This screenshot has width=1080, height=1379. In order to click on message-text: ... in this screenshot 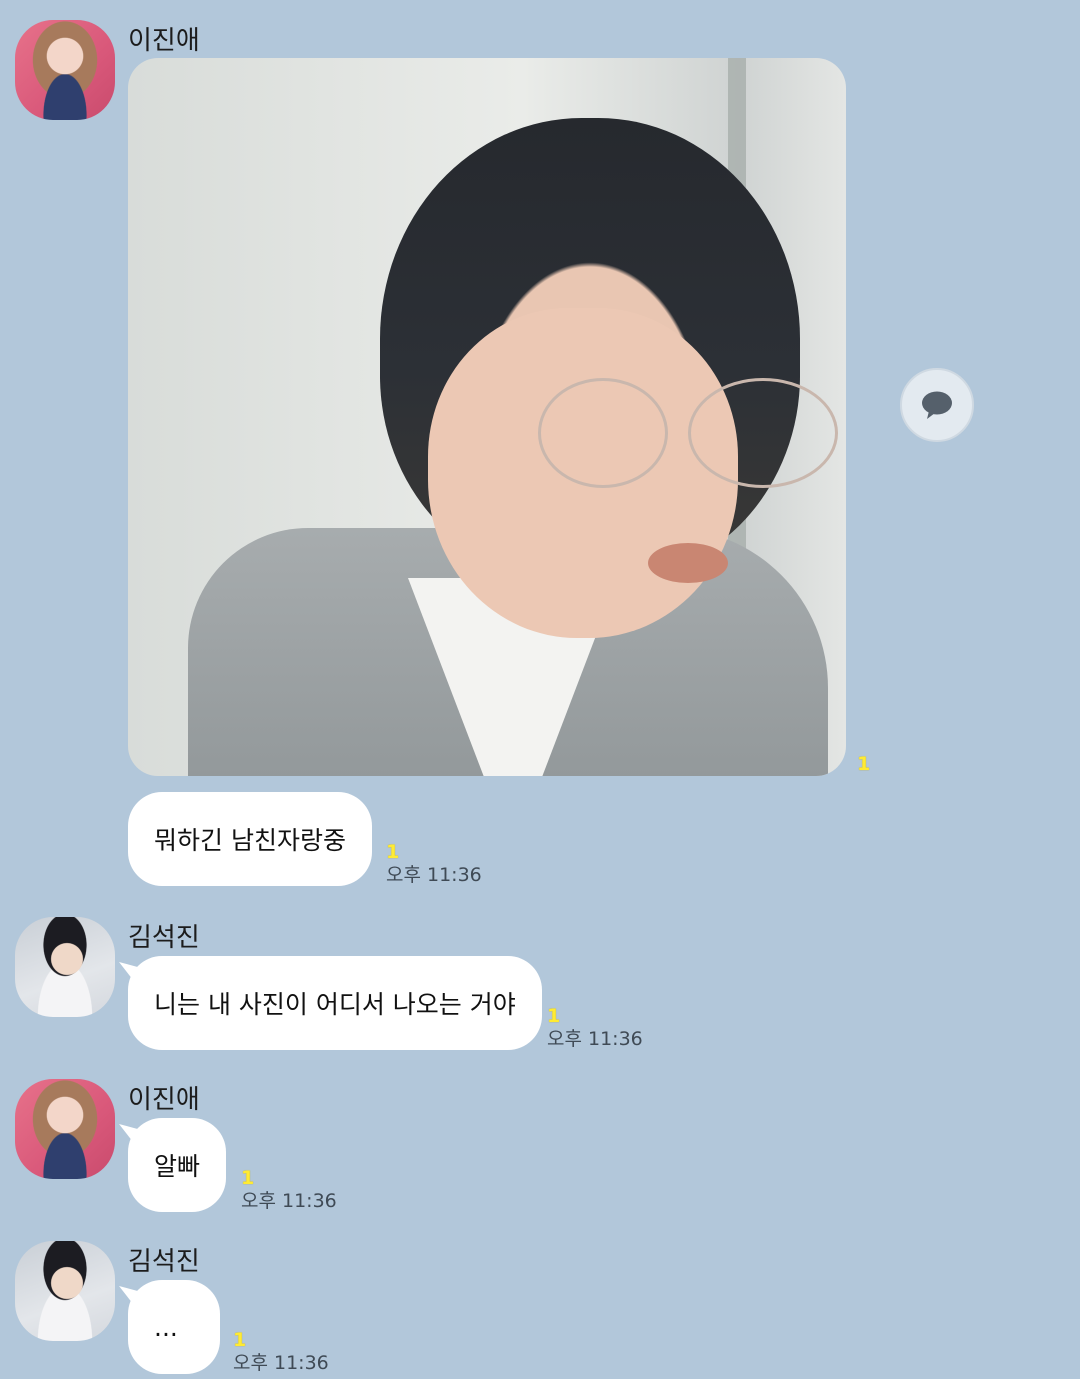, I will do `click(166, 1327)`.